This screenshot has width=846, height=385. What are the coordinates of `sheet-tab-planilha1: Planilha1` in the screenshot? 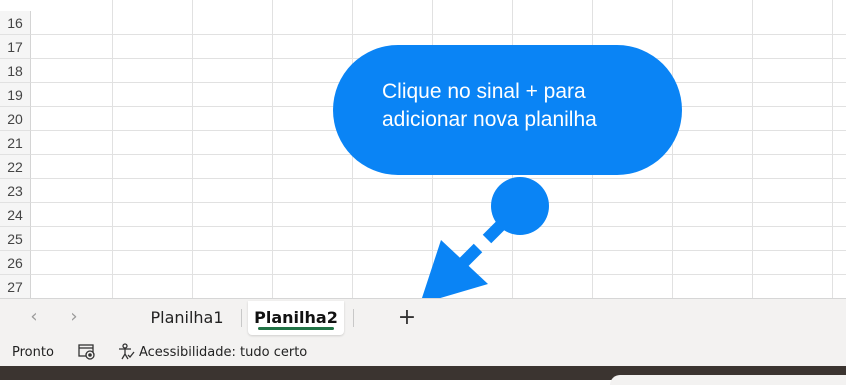 It's located at (187, 318).